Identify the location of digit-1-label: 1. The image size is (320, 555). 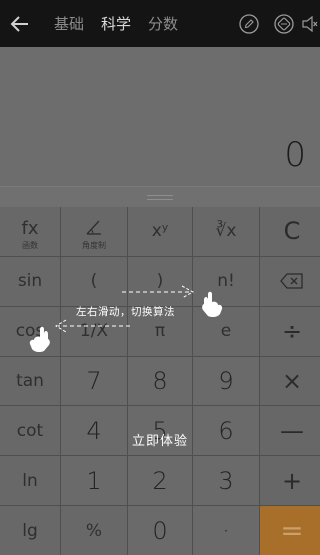
(94, 480).